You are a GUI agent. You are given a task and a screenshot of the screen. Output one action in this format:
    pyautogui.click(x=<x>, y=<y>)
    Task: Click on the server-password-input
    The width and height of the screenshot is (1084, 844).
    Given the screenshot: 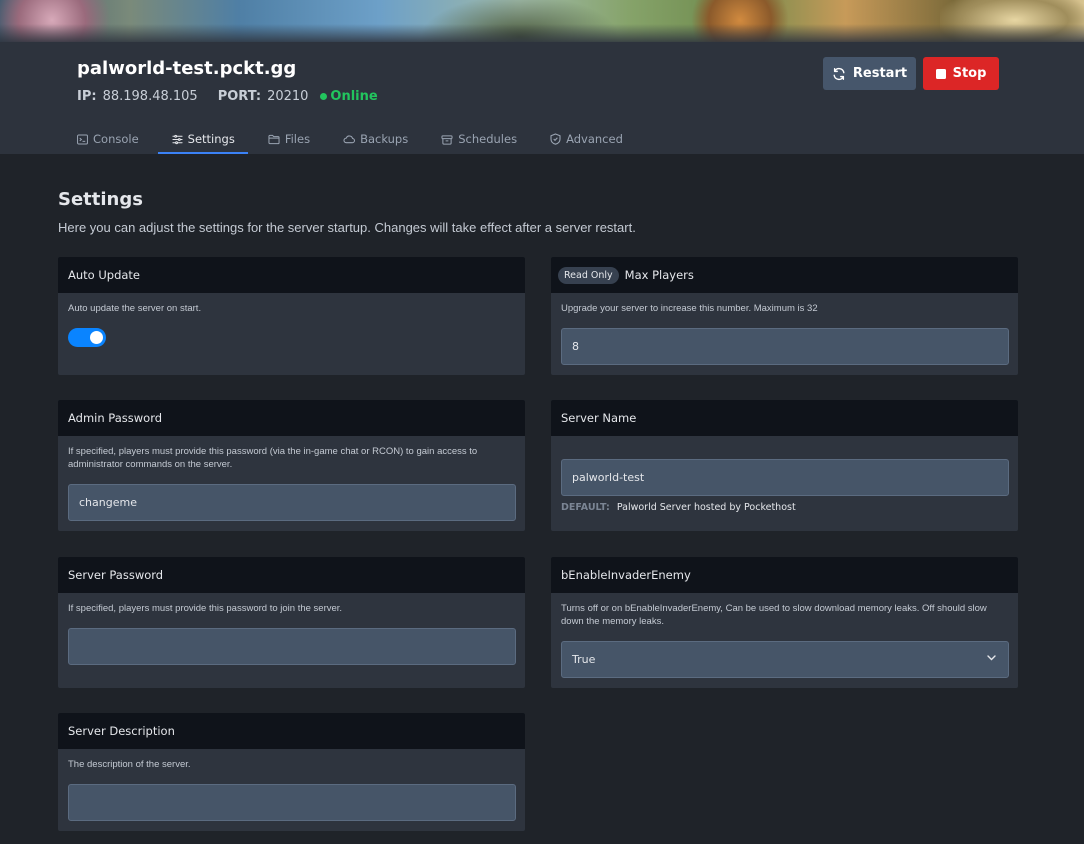 What is the action you would take?
    pyautogui.click(x=292, y=646)
    